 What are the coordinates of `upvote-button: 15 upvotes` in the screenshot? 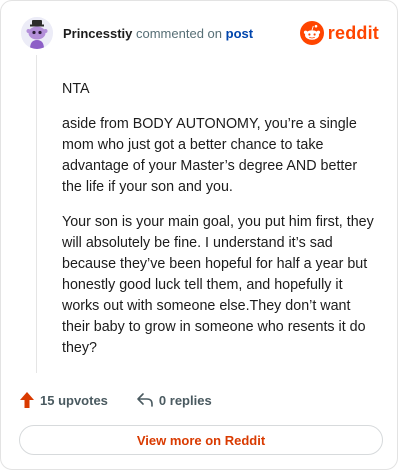 It's located at (63, 400).